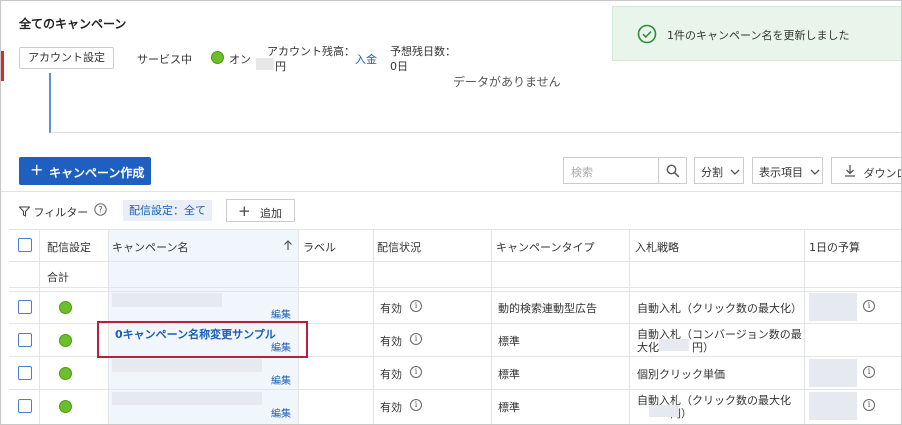 This screenshot has height=425, width=902. Describe the element at coordinates (53, 212) in the screenshot. I see `filter-button: フィルター` at that location.